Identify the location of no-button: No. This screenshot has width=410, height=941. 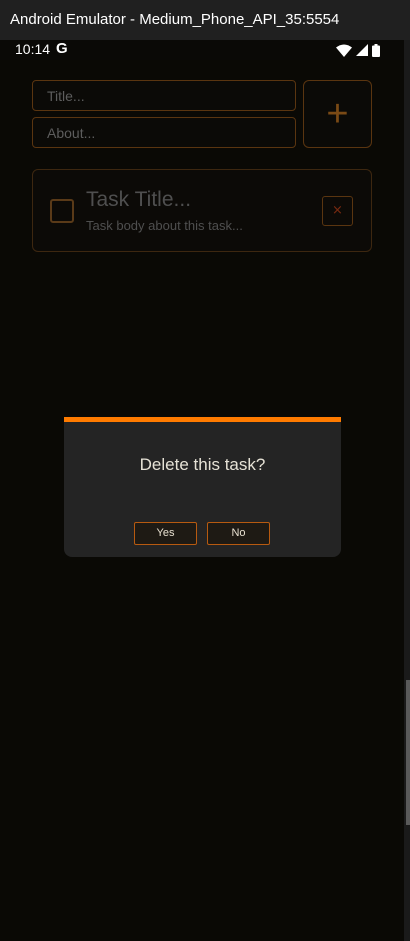
(238, 533).